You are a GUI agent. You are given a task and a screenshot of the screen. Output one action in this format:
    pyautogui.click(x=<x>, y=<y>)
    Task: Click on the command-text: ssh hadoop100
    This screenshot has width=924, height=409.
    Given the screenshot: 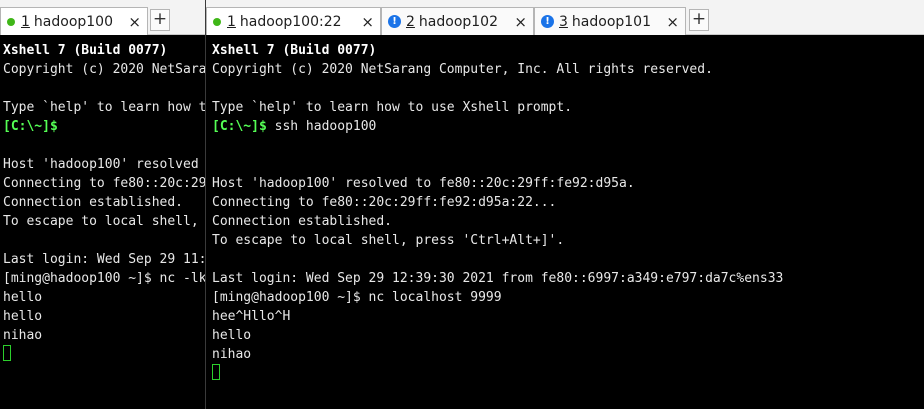 What is the action you would take?
    pyautogui.click(x=321, y=126)
    